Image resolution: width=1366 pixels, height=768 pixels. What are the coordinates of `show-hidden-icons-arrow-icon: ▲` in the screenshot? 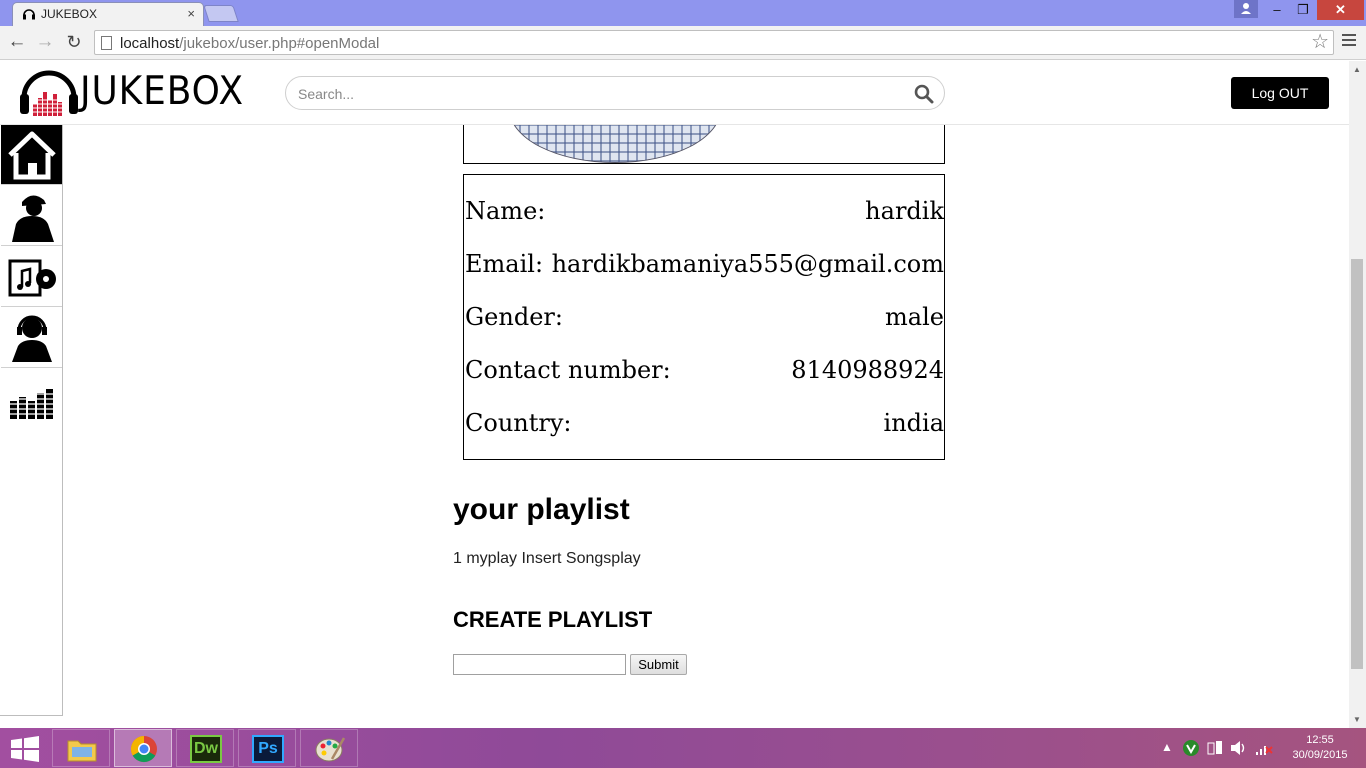 It's located at (1167, 747).